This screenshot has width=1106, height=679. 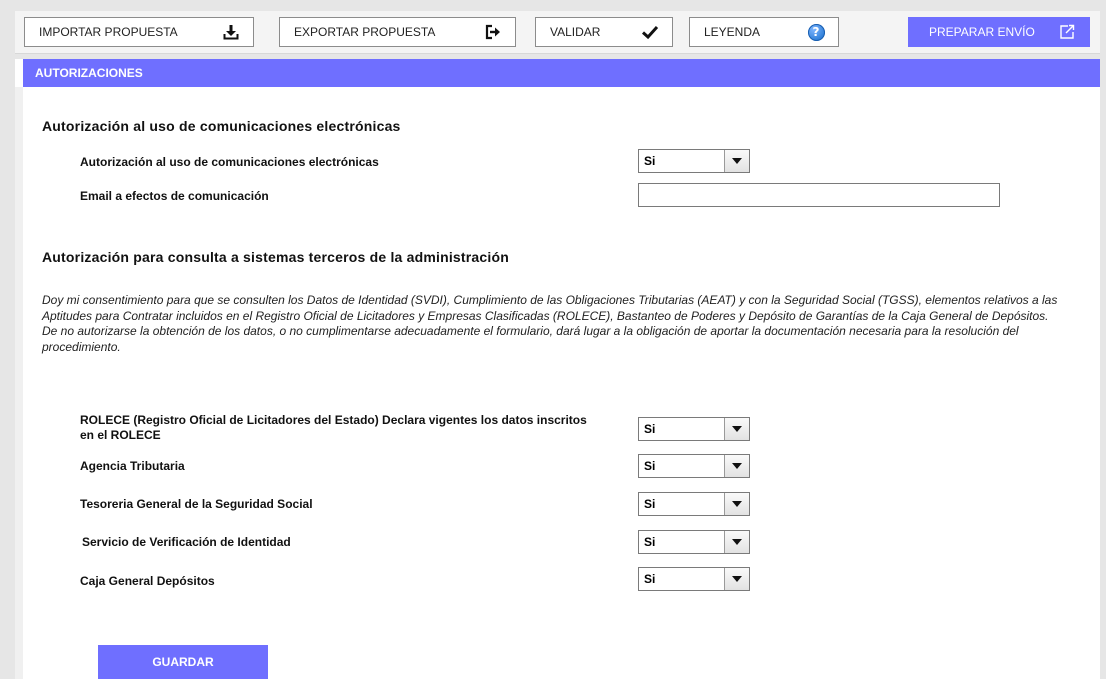 What do you see at coordinates (132, 466) in the screenshot?
I see `row-label-tax-agency: Agencia Tributaria` at bounding box center [132, 466].